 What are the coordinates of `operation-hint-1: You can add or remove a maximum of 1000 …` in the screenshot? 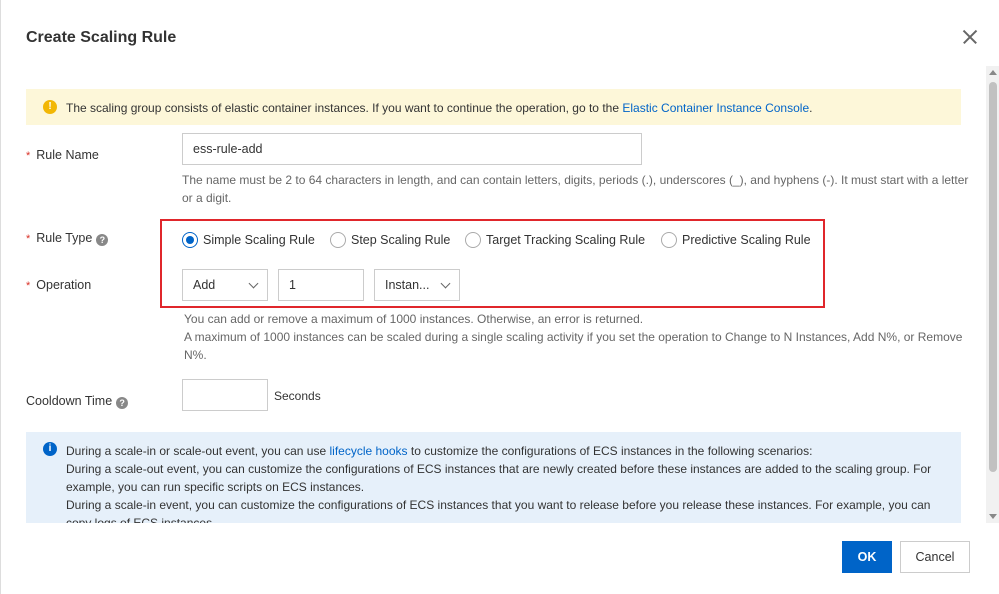 It's located at (414, 319).